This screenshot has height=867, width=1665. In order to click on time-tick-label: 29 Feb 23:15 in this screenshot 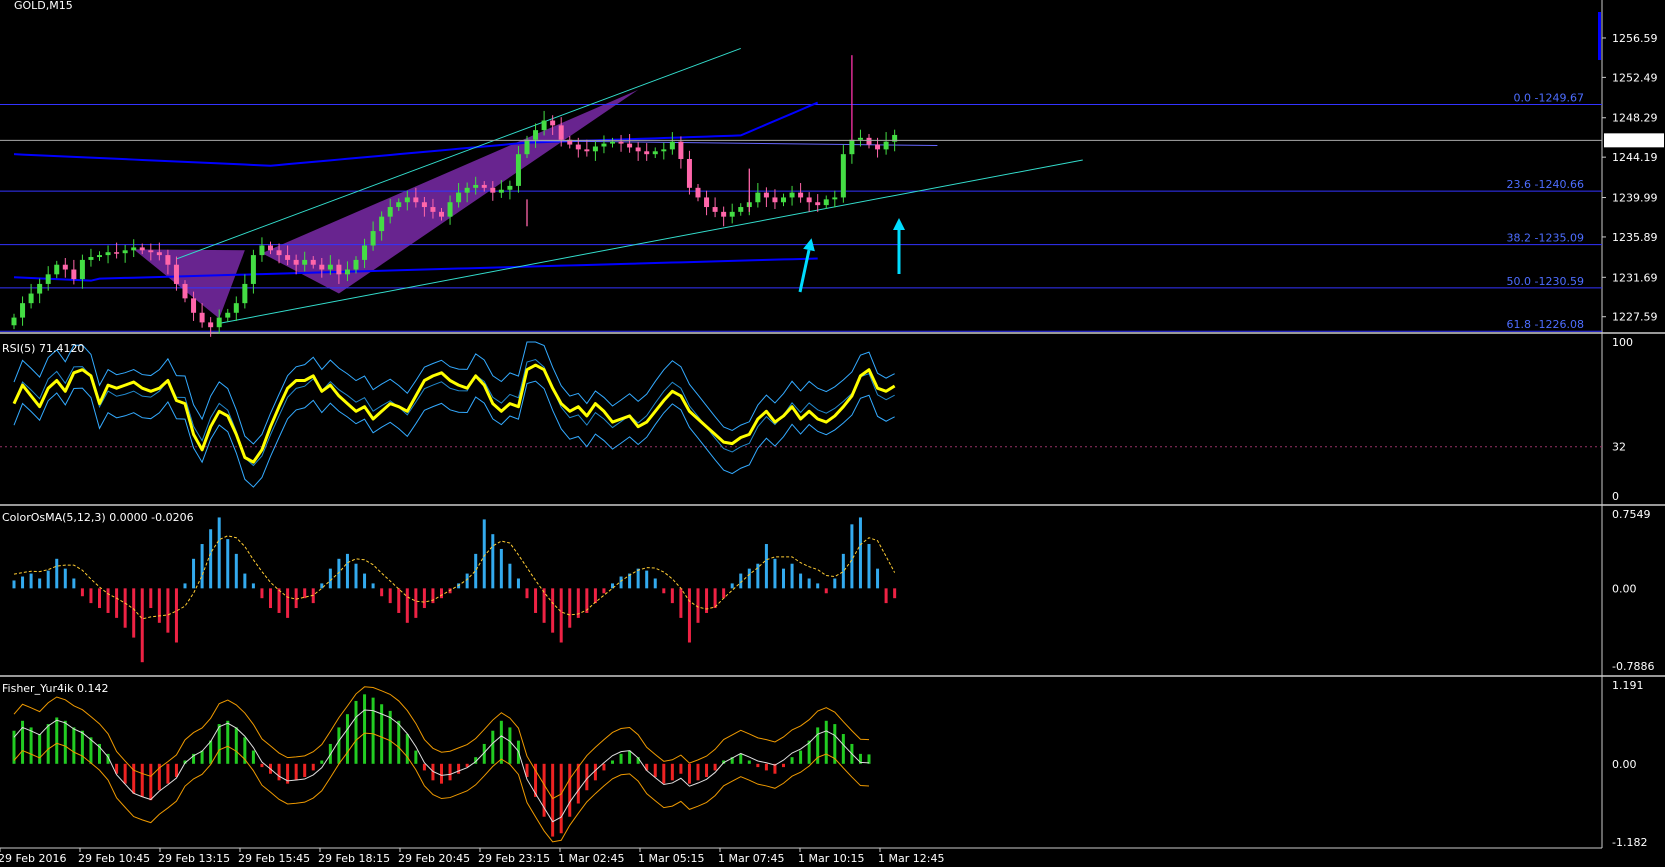, I will do `click(514, 858)`.